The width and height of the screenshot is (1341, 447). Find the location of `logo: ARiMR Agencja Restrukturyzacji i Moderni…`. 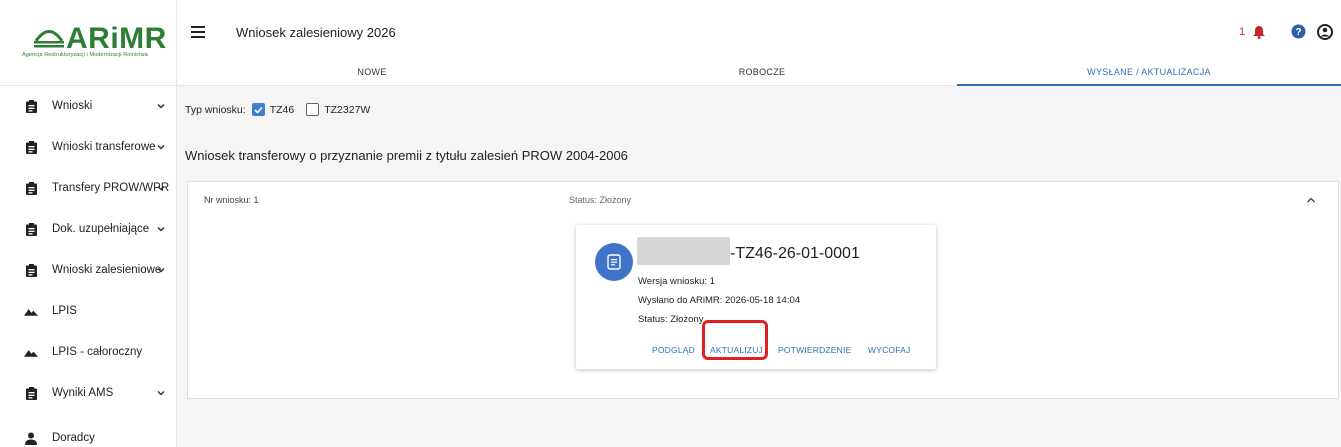

logo: ARiMR Agencja Restrukturyzacji i Moderni… is located at coordinates (88, 43).